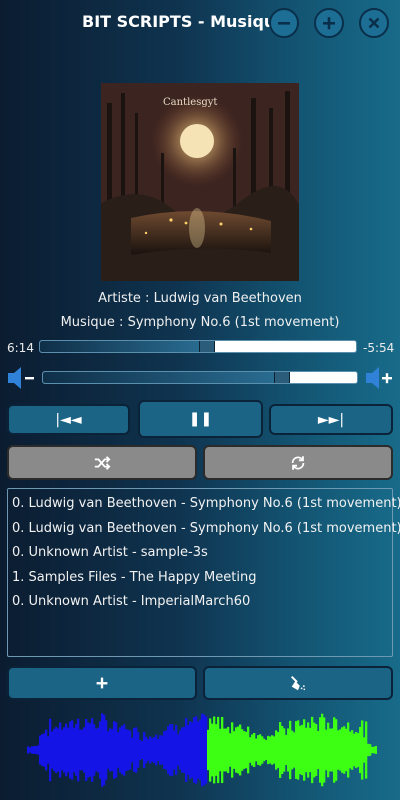  I want to click on plus-icon, so click(102, 683).